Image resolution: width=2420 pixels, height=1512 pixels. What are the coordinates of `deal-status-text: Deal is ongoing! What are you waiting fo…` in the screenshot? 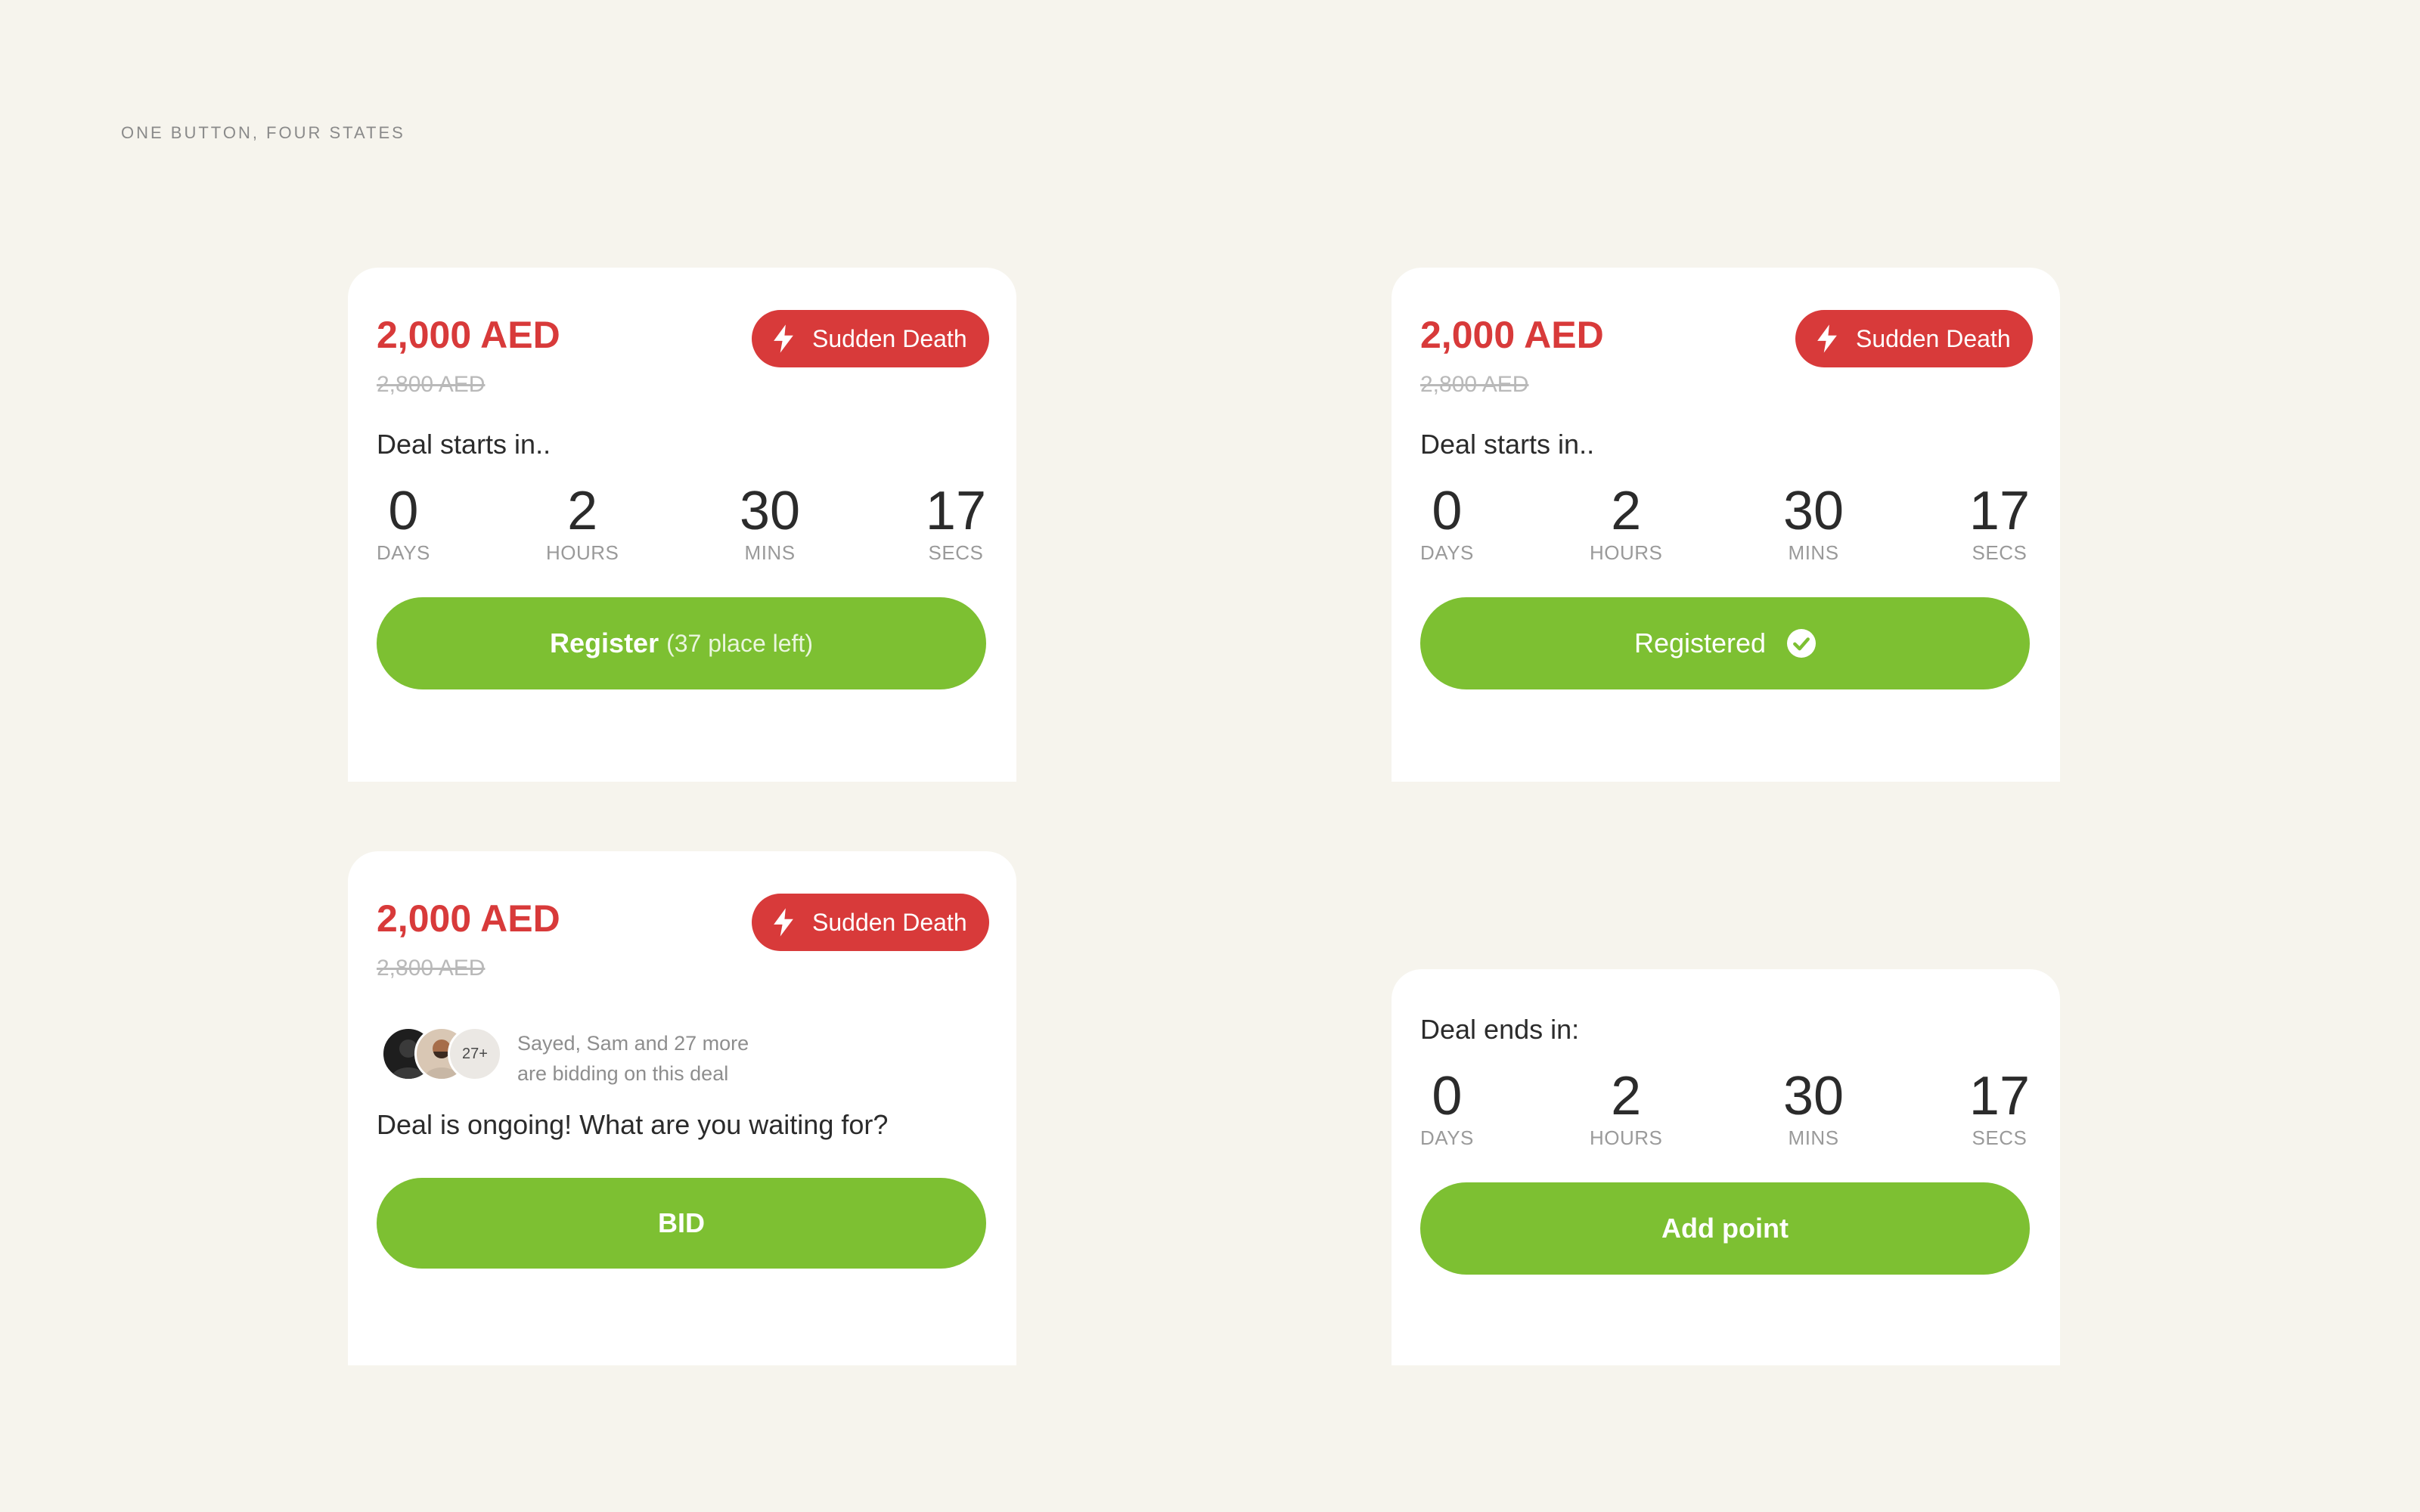 It's located at (633, 1124).